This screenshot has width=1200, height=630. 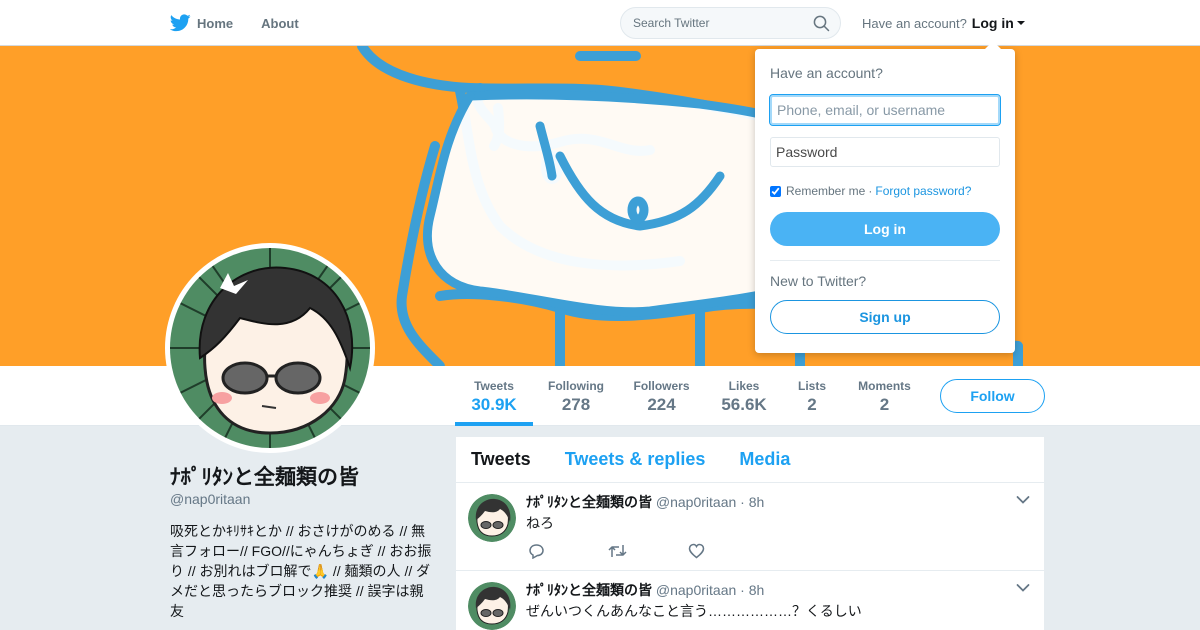 What do you see at coordinates (180, 23) in the screenshot?
I see `twitter-bird-icon` at bounding box center [180, 23].